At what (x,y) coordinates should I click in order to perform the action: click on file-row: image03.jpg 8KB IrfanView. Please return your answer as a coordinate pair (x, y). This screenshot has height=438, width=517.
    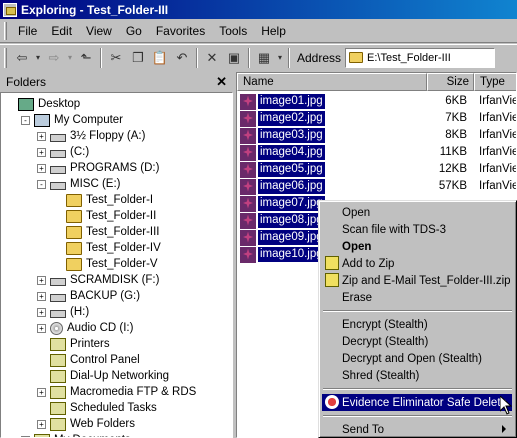
    Looking at the image, I should click on (376, 135).